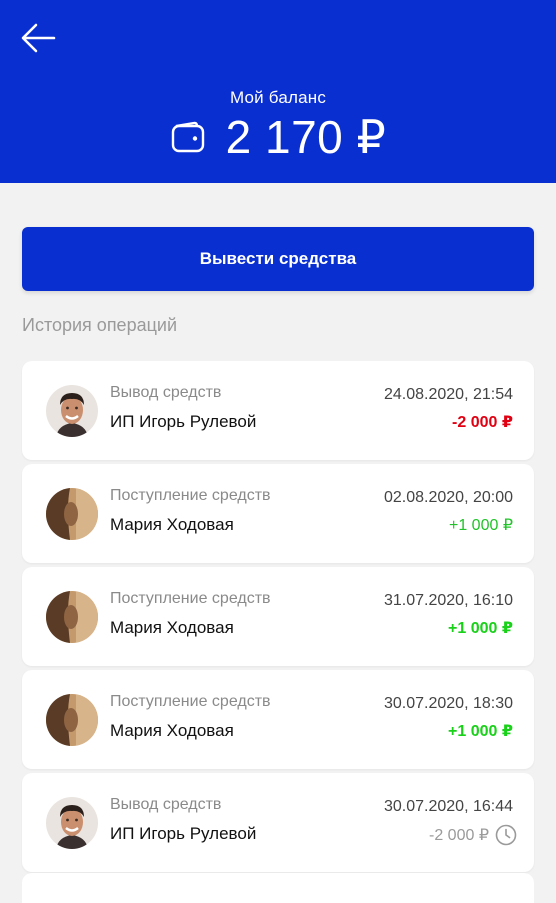 The image size is (556, 903). What do you see at coordinates (448, 394) in the screenshot?
I see `operation-date: 24.08.2020, 21:54` at bounding box center [448, 394].